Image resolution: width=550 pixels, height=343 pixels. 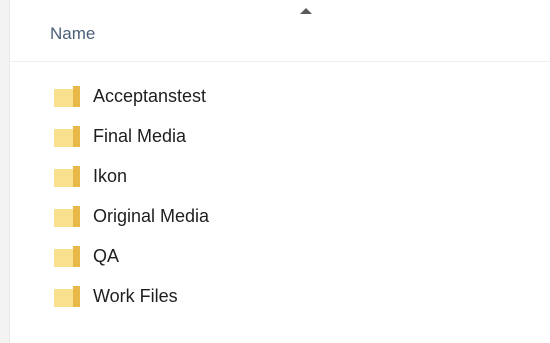 I want to click on navigation-pane-edge, so click(x=5, y=171).